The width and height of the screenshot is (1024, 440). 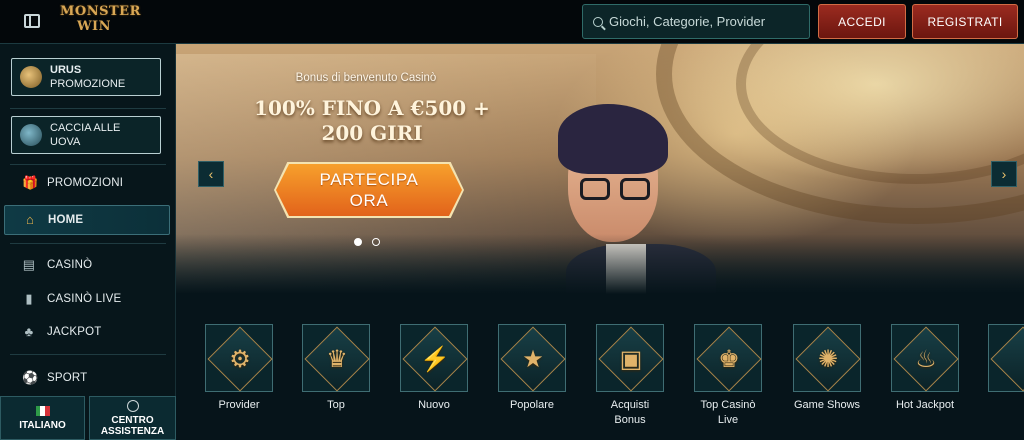 What do you see at coordinates (336, 405) in the screenshot?
I see `category-label: Top` at bounding box center [336, 405].